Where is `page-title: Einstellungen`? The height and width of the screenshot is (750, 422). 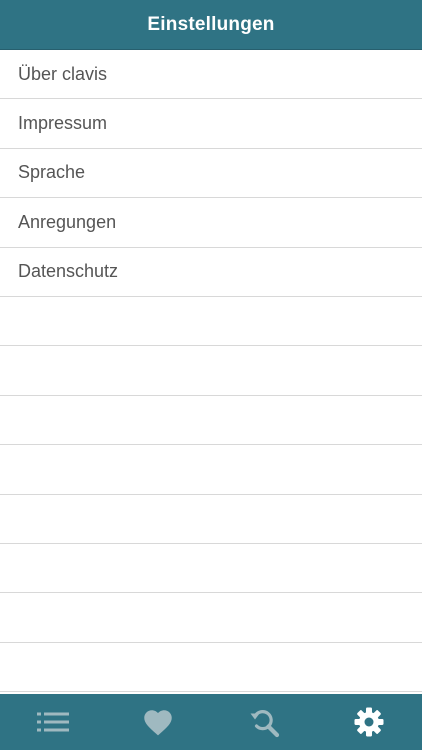 page-title: Einstellungen is located at coordinates (211, 24).